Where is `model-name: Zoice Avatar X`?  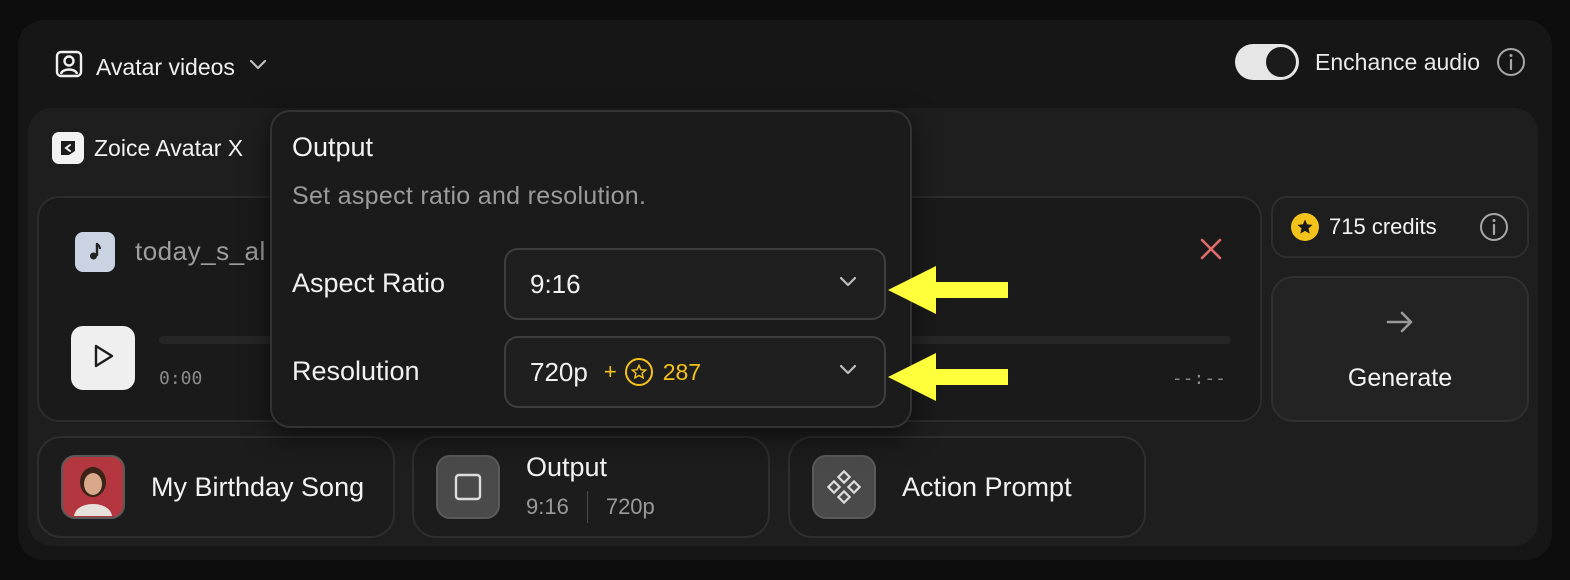 model-name: Zoice Avatar X is located at coordinates (169, 147).